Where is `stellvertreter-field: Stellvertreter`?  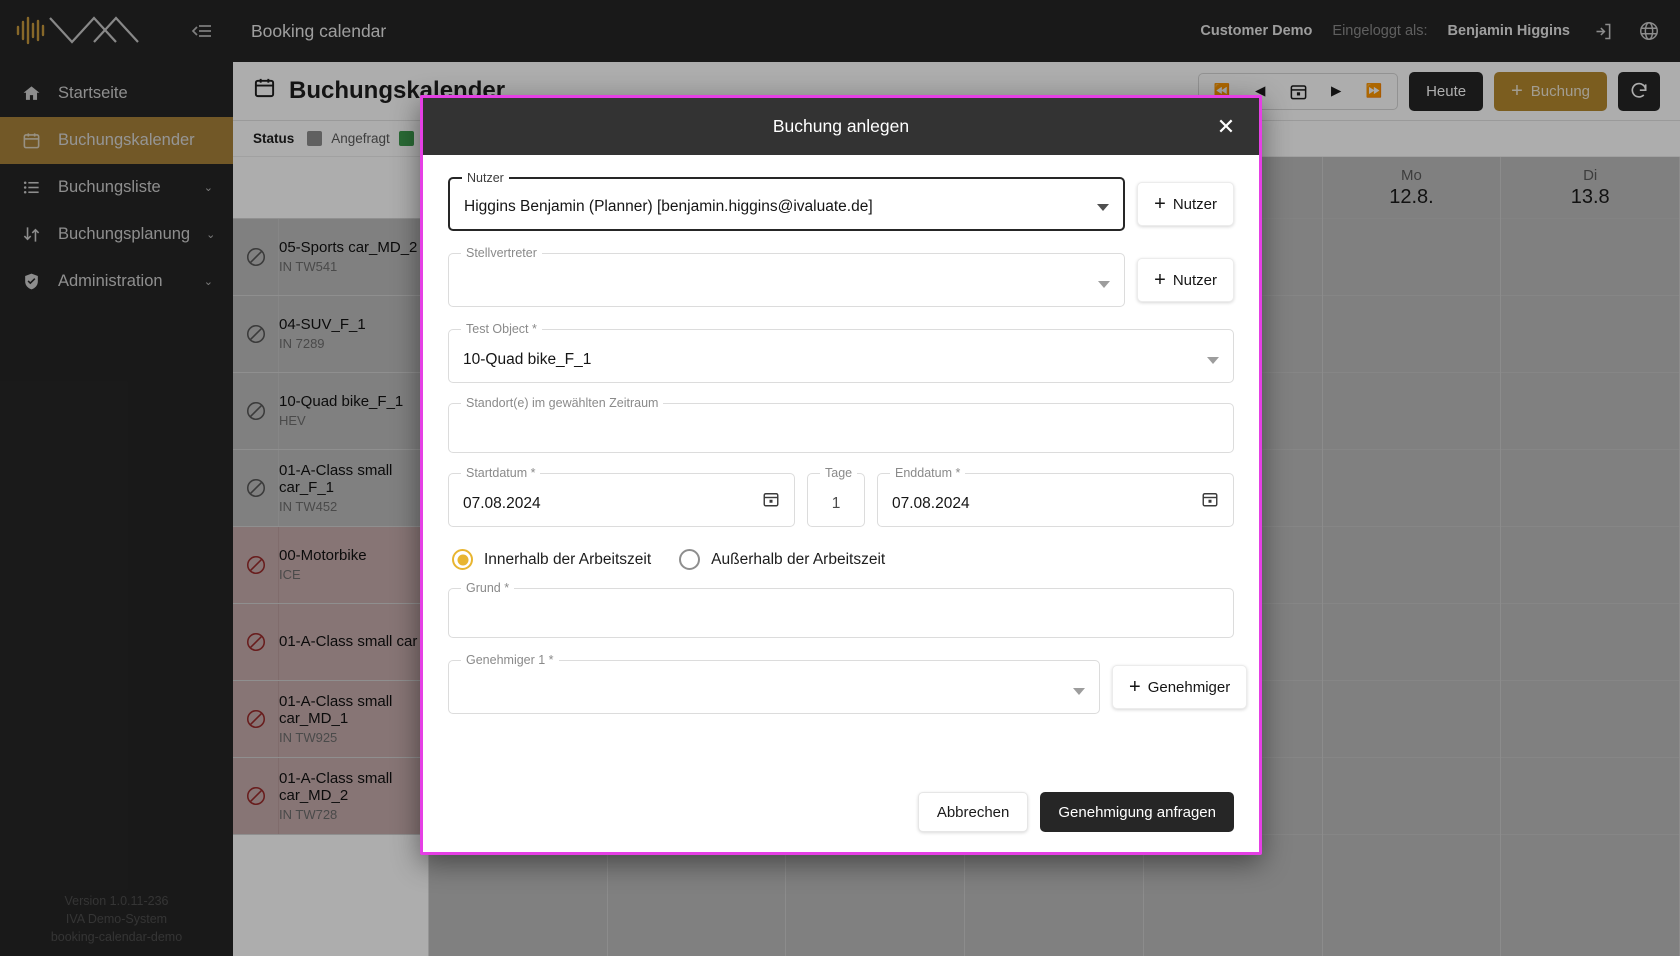 stellvertreter-field: Stellvertreter is located at coordinates (787, 276).